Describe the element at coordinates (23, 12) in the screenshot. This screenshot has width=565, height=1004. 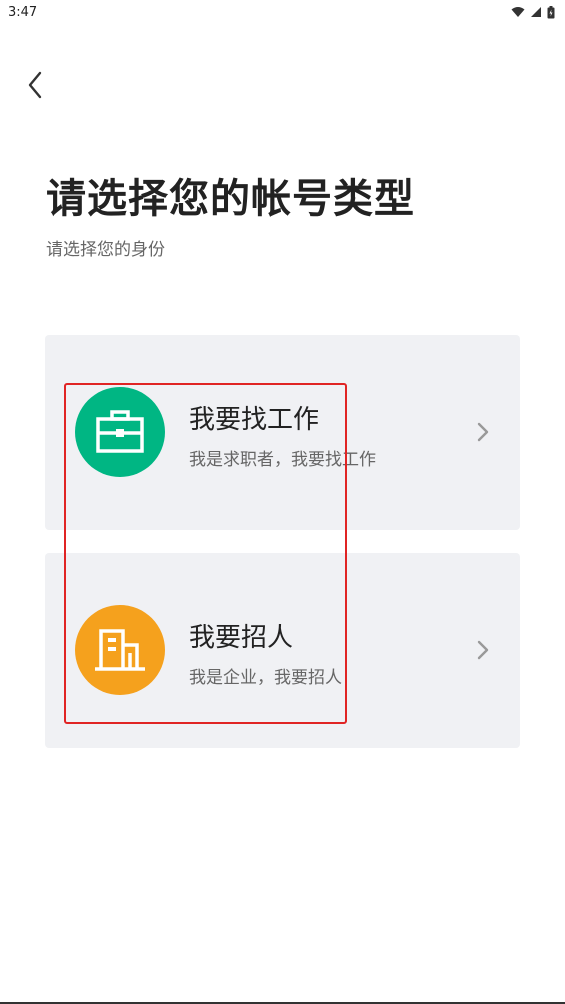
I see `status-time: 3:47` at that location.